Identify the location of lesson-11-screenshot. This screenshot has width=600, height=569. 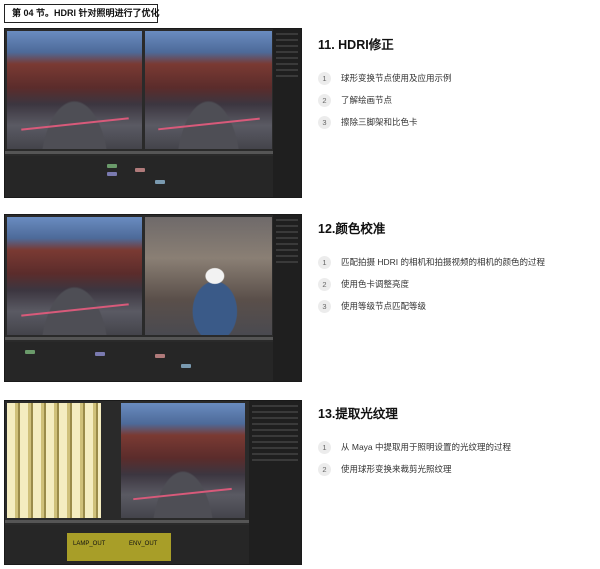
(153, 113).